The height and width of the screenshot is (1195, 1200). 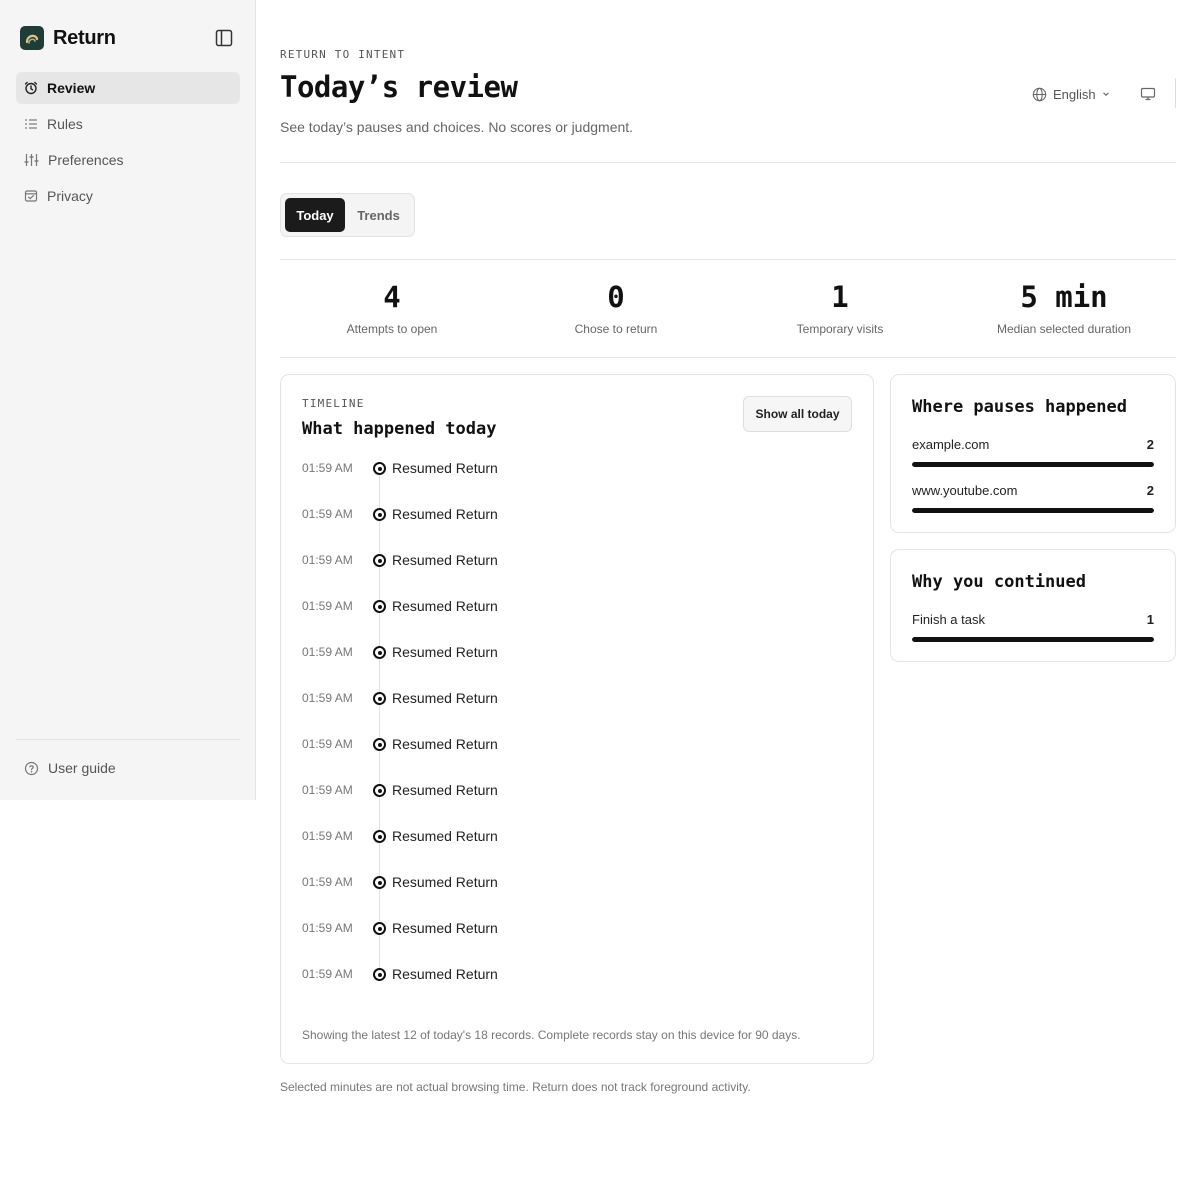 I want to click on globe-icon, so click(x=1039, y=94).